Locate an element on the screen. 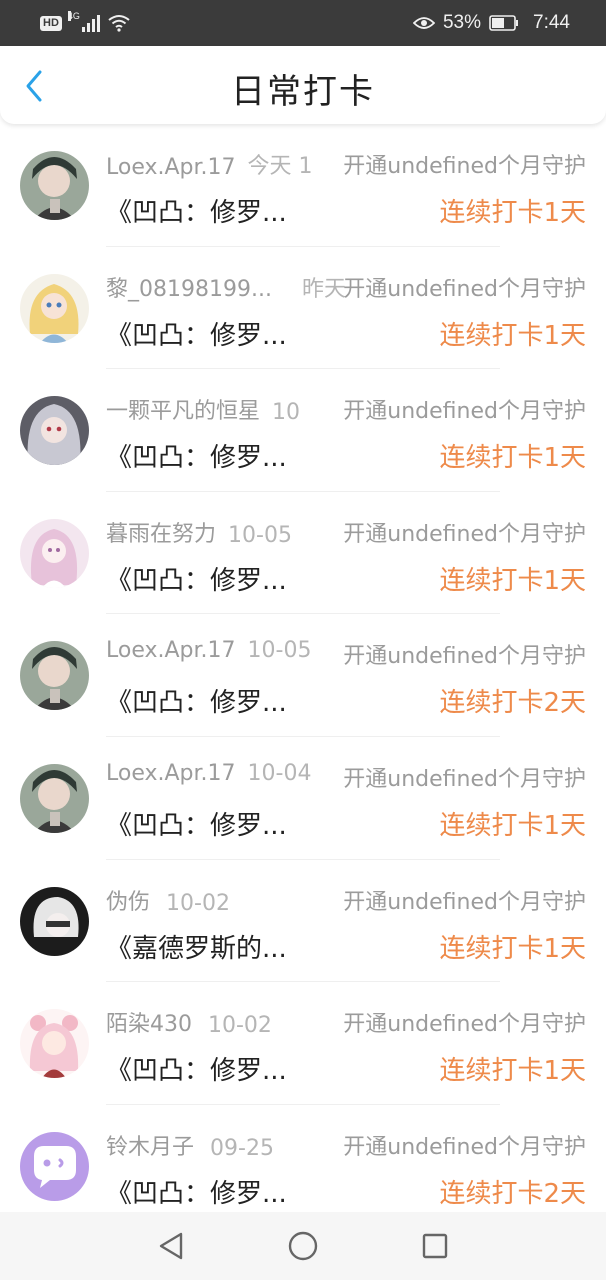 The height and width of the screenshot is (1280, 606). checkin-date: 10 is located at coordinates (286, 413).